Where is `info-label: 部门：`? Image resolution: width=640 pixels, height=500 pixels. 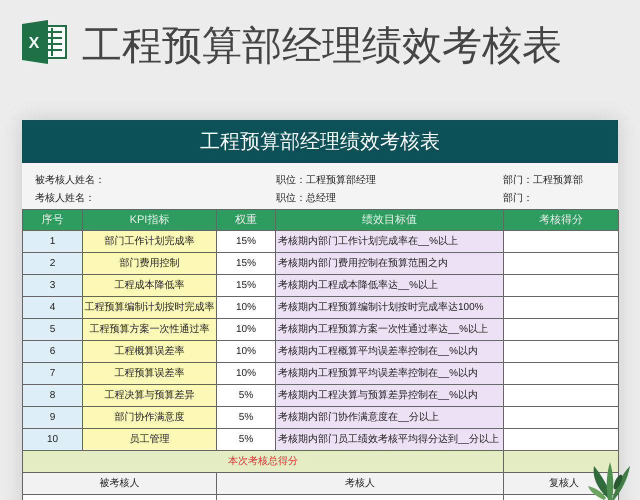 info-label: 部门： is located at coordinates (518, 199).